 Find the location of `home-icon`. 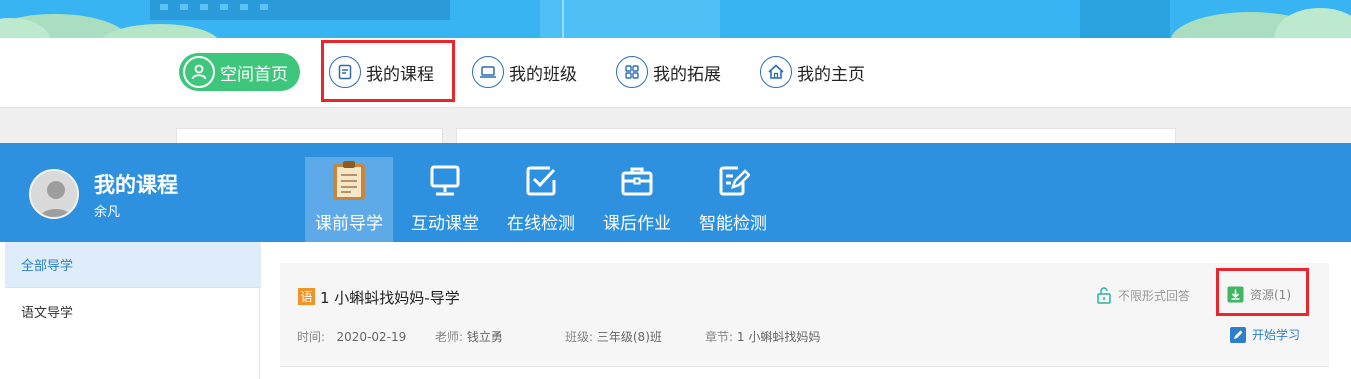

home-icon is located at coordinates (776, 72).